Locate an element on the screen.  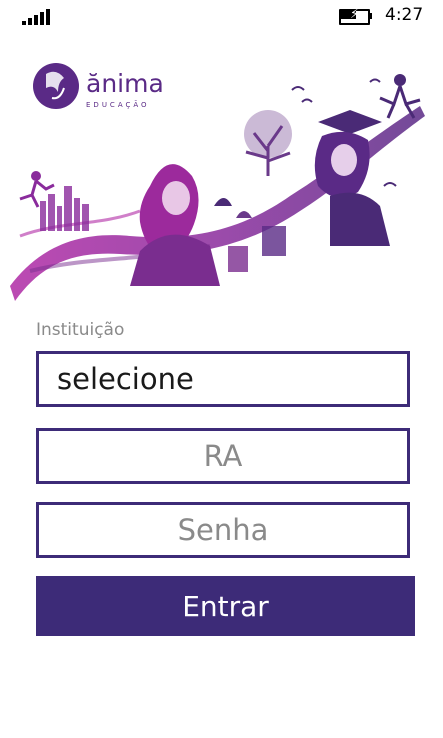
password-input: Senha is located at coordinates (223, 530).